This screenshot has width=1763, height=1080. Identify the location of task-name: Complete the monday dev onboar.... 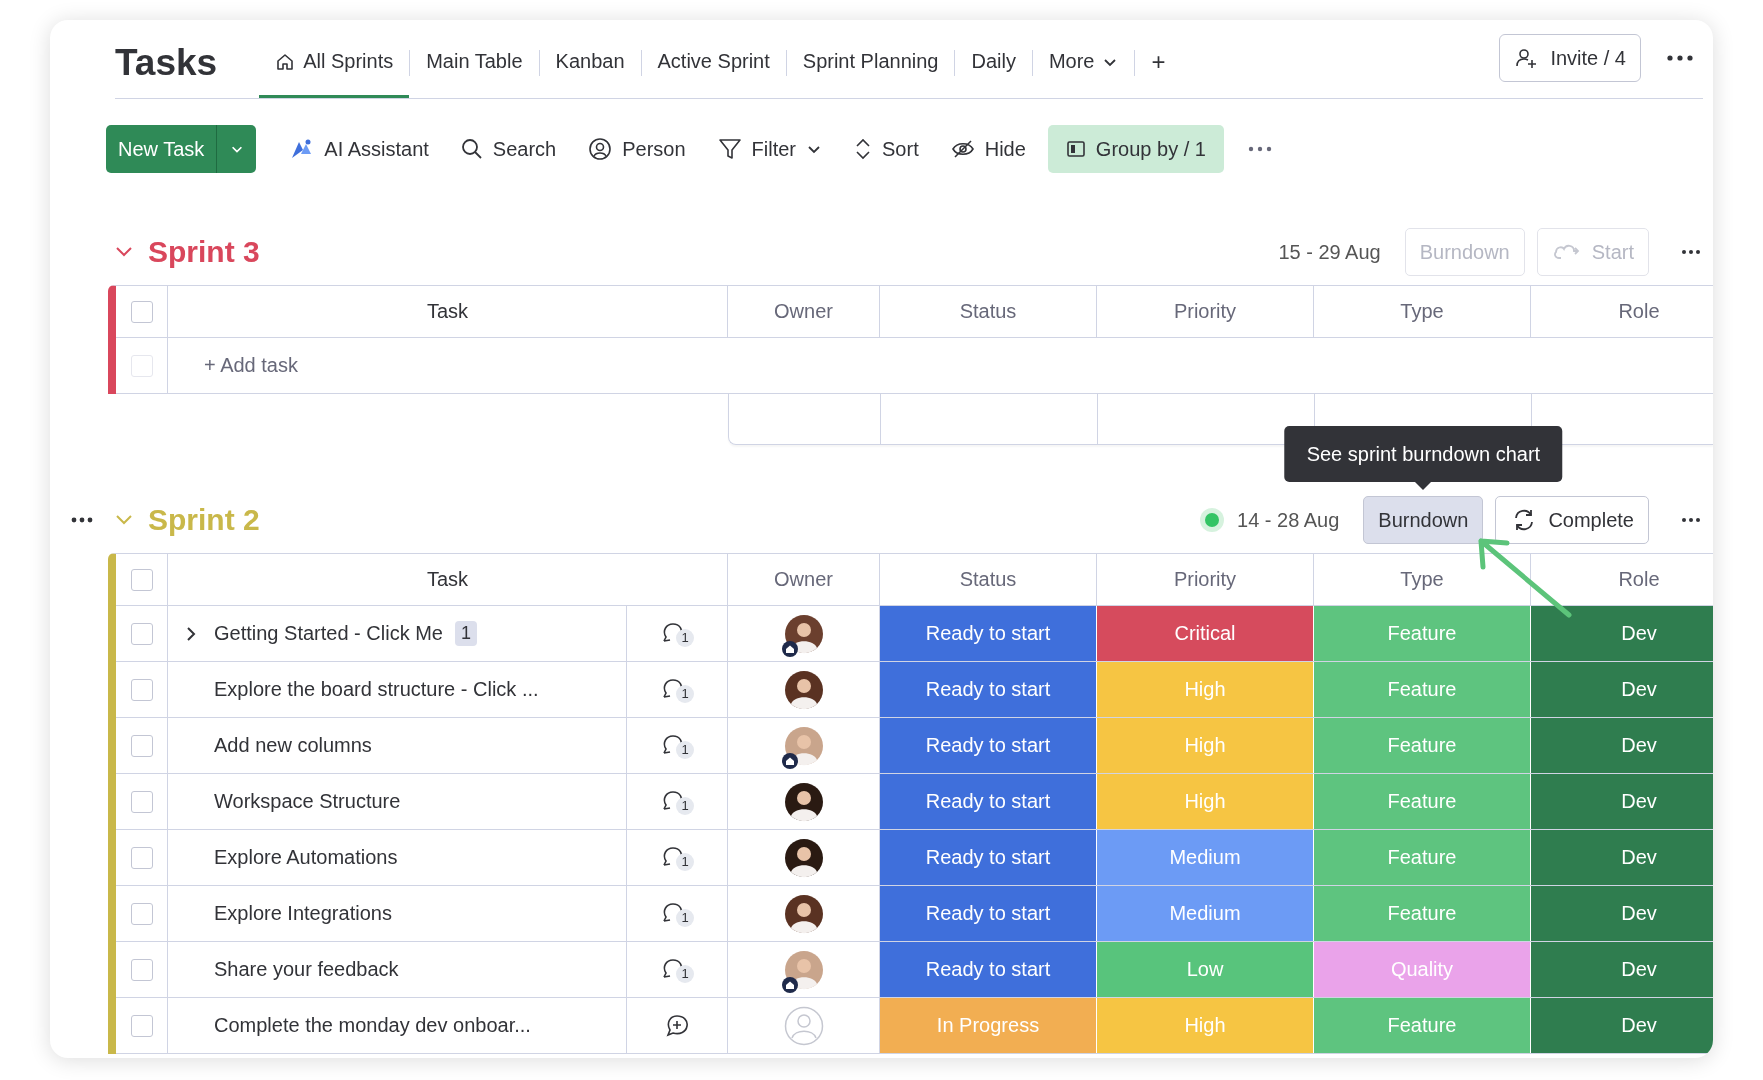
(372, 1025).